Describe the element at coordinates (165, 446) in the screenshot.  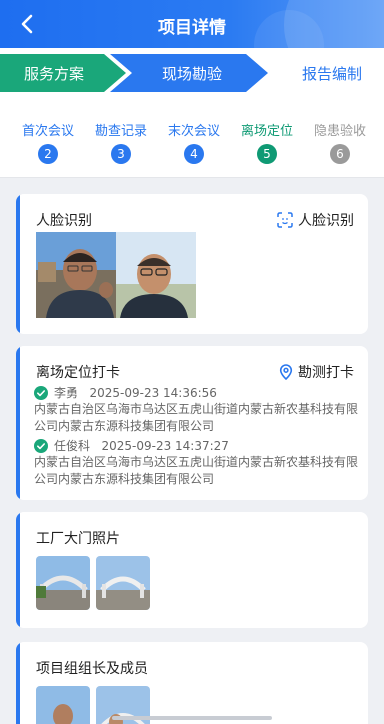
I see `checkin-time: 2025-09-23 14:37:27` at that location.